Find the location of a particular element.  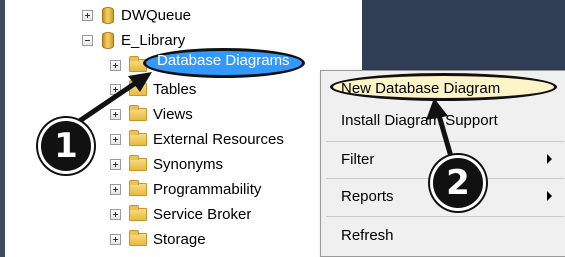

tree-node-label: Views is located at coordinates (173, 114).